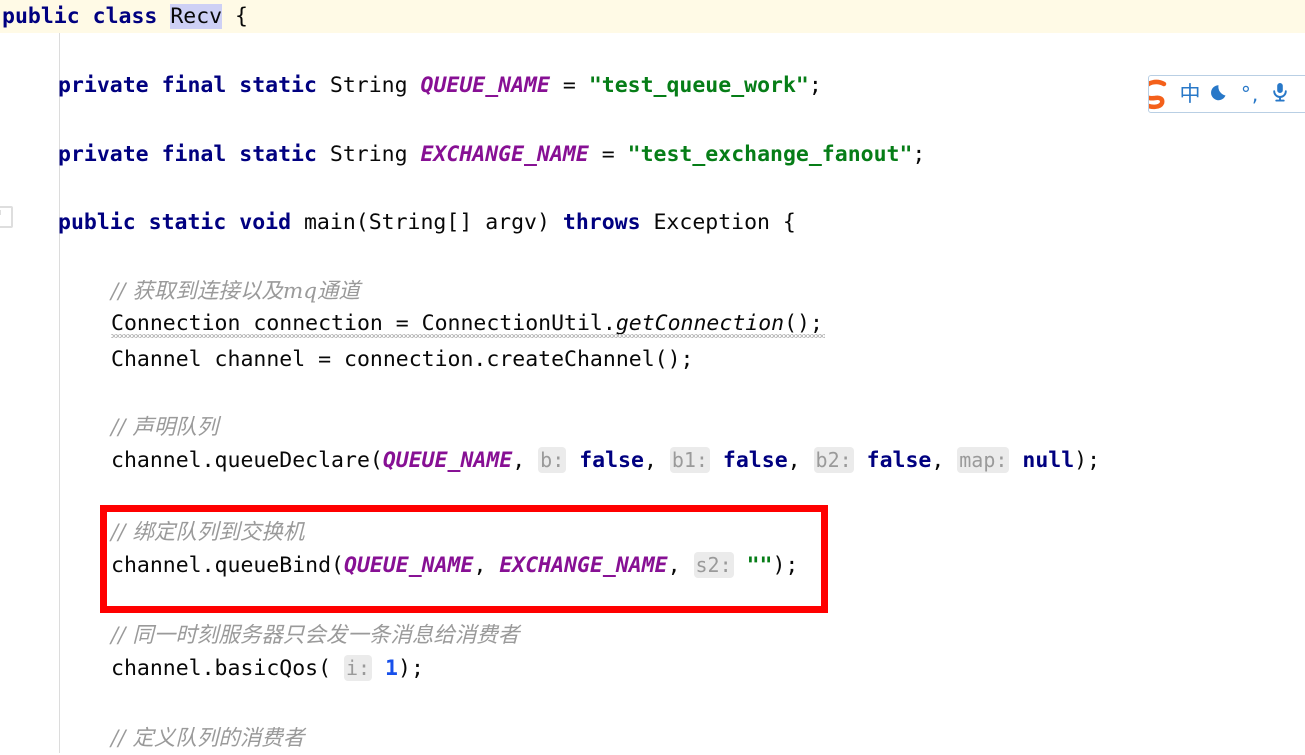 This screenshot has width=1305, height=755. I want to click on code-line-class-decl: public class Recv {, so click(125, 16).